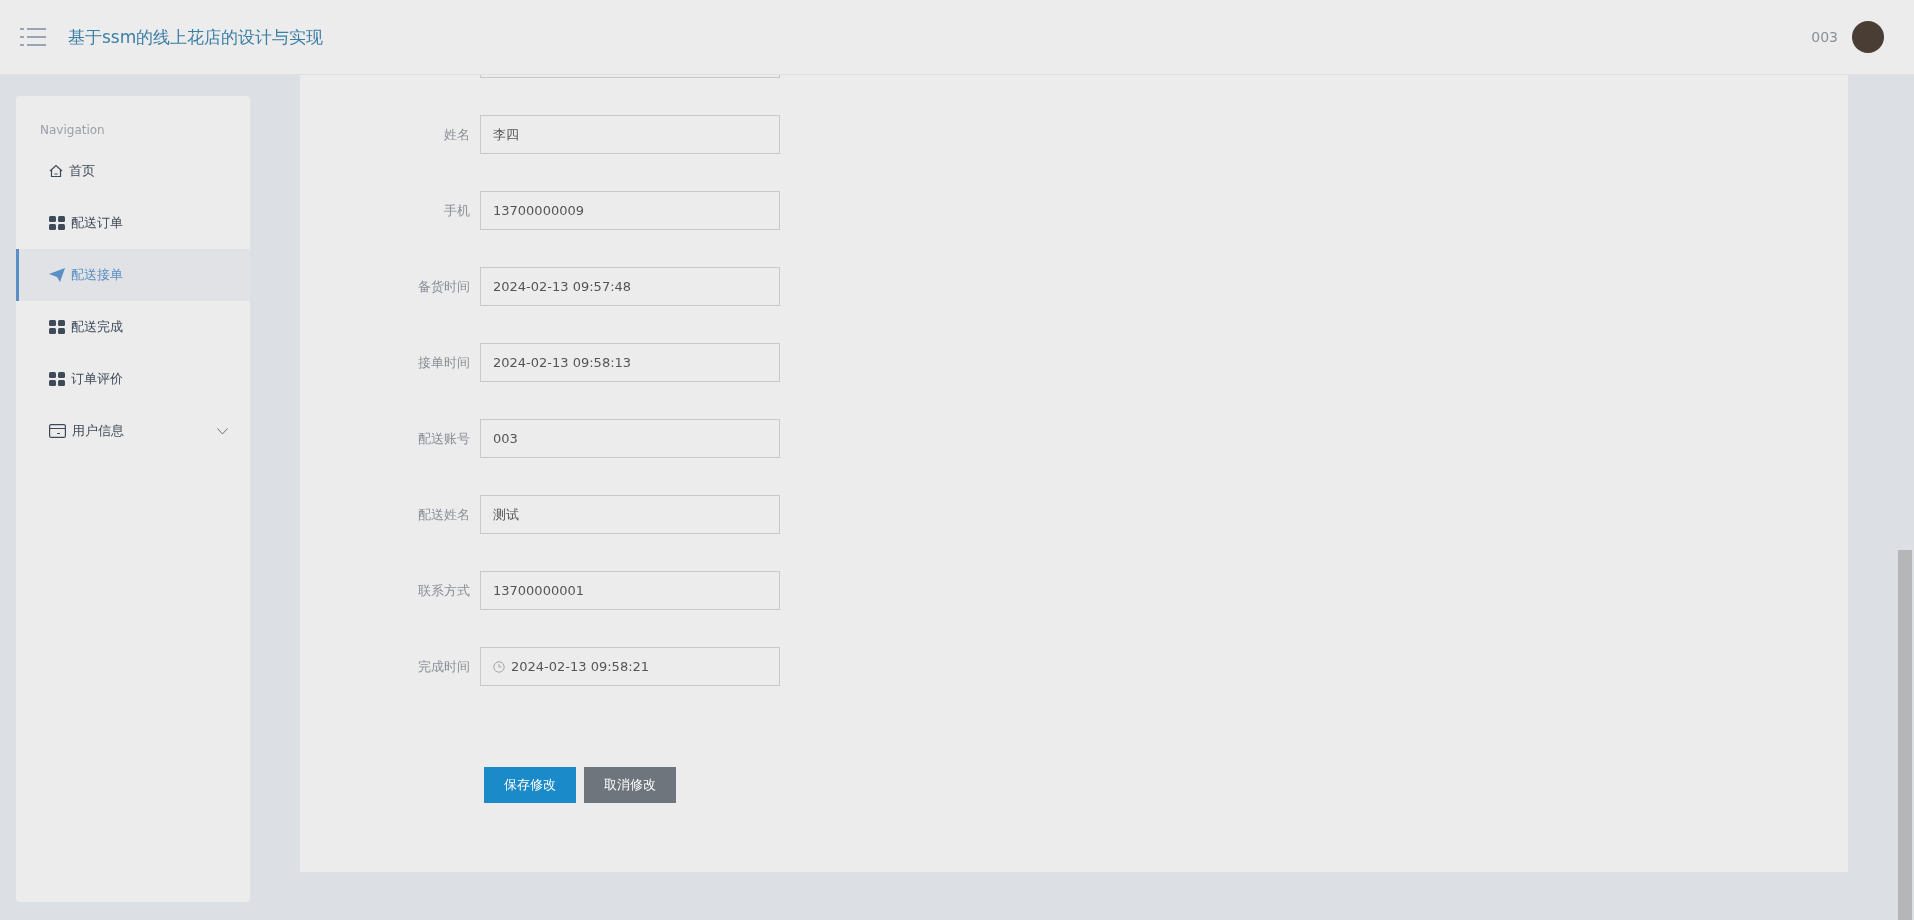 The height and width of the screenshot is (920, 1914). What do you see at coordinates (33, 37) in the screenshot?
I see `menu-icon` at bounding box center [33, 37].